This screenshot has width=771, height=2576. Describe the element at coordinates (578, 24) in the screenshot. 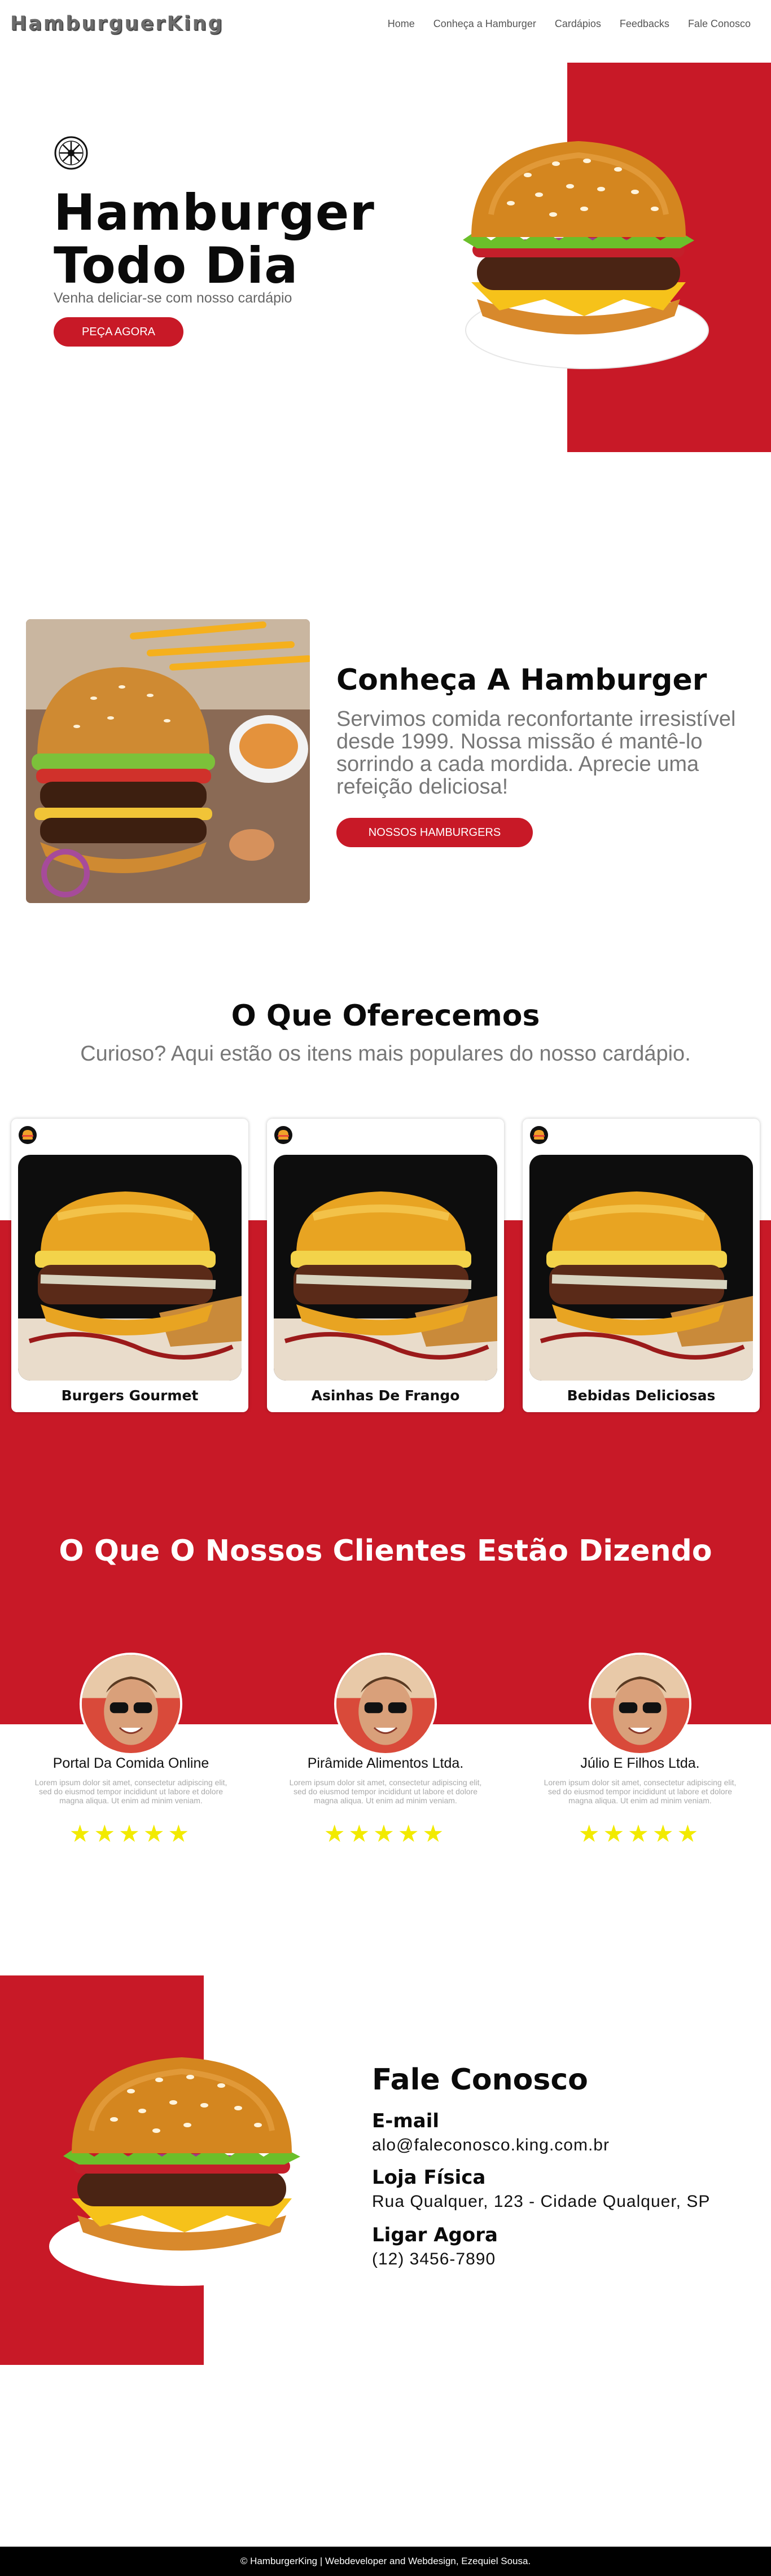

I see `nav-menu: Cardápios` at that location.